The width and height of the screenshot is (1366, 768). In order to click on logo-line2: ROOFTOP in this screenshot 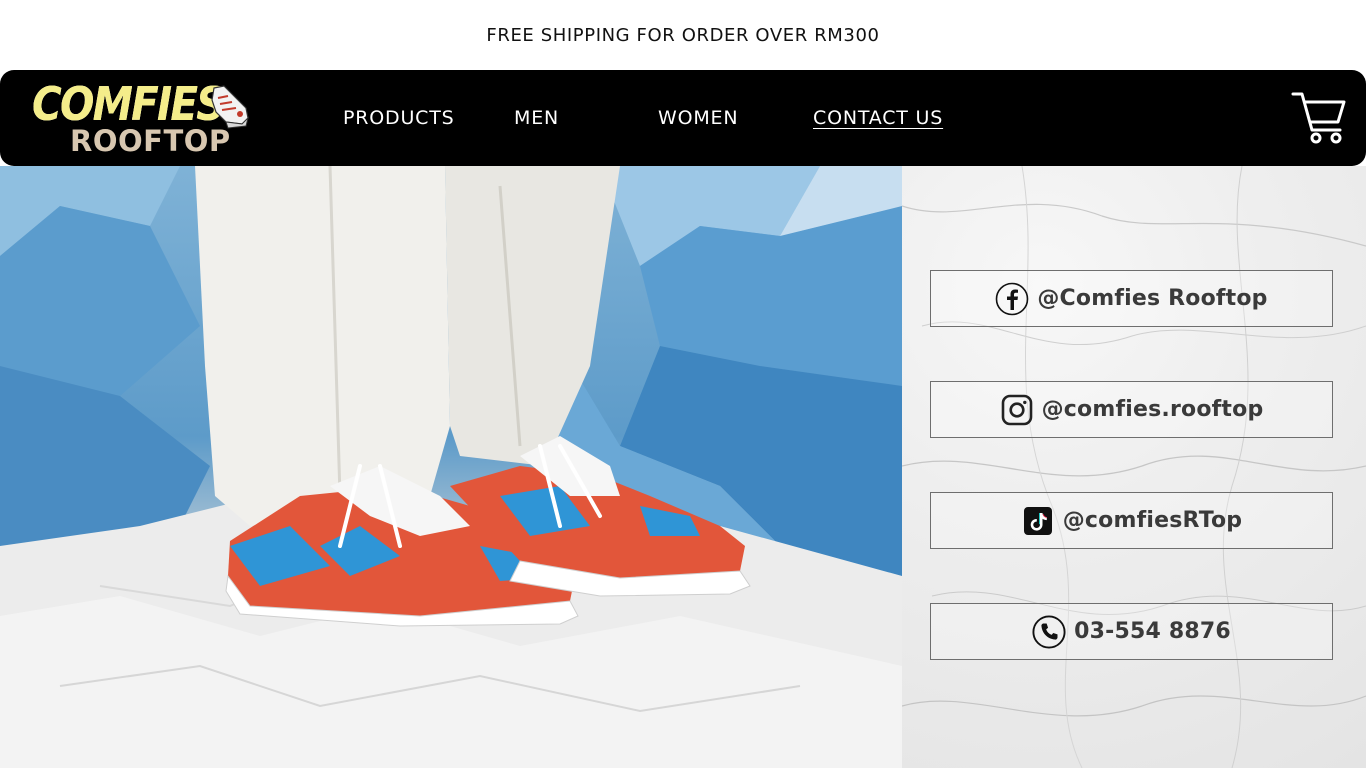, I will do `click(150, 141)`.